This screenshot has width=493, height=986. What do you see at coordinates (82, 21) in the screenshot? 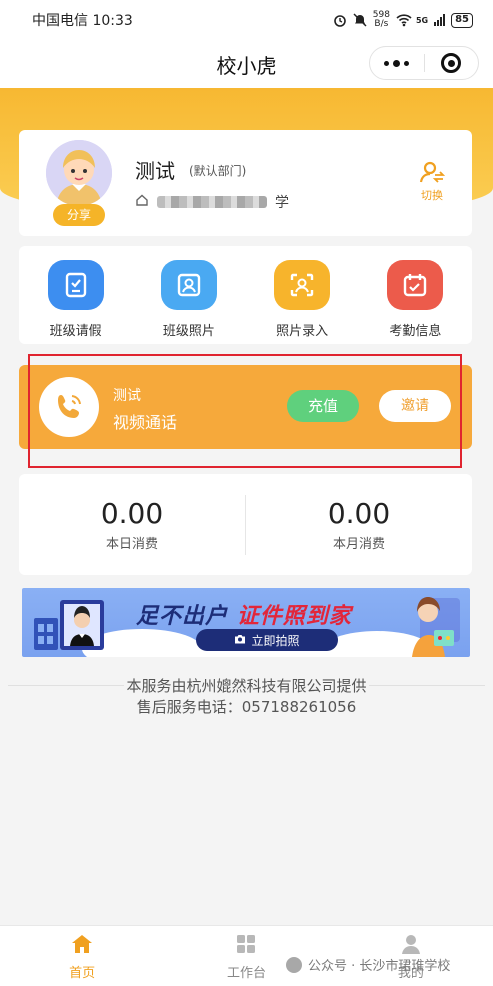
I see `carrier-time: 中国电信 10:33` at bounding box center [82, 21].